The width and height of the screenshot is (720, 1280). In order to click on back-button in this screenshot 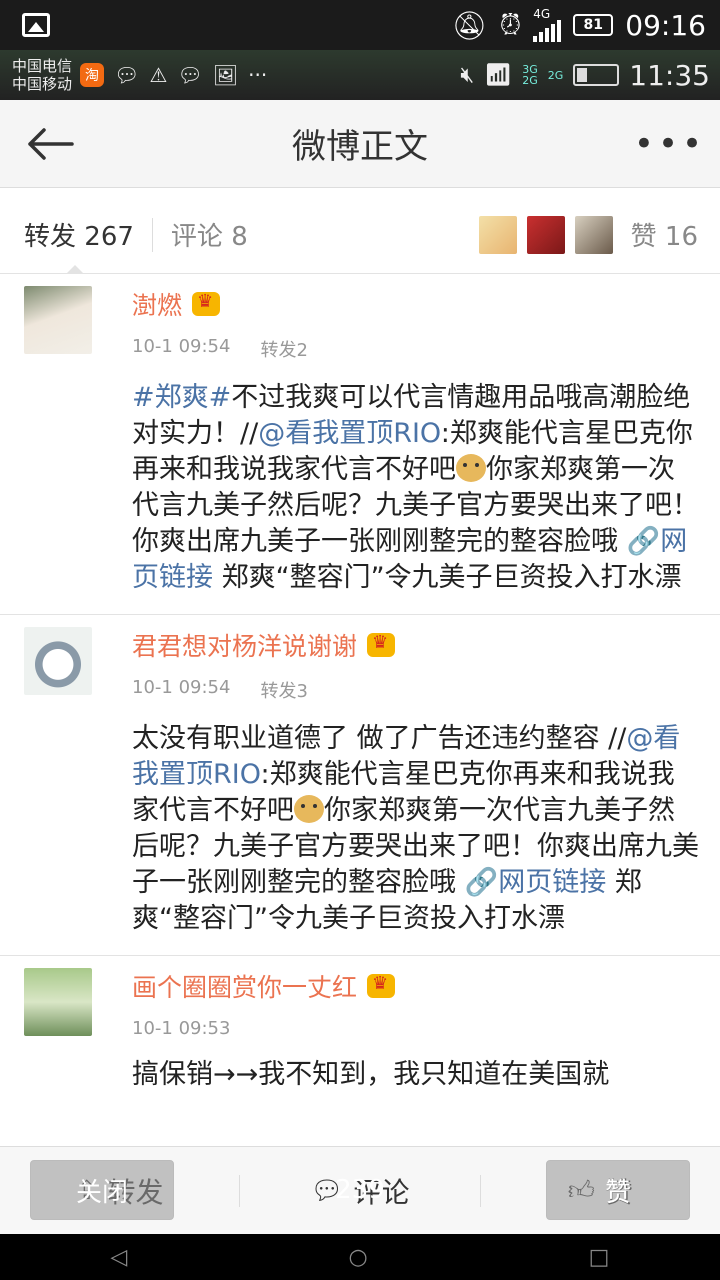, I will do `click(50, 144)`.